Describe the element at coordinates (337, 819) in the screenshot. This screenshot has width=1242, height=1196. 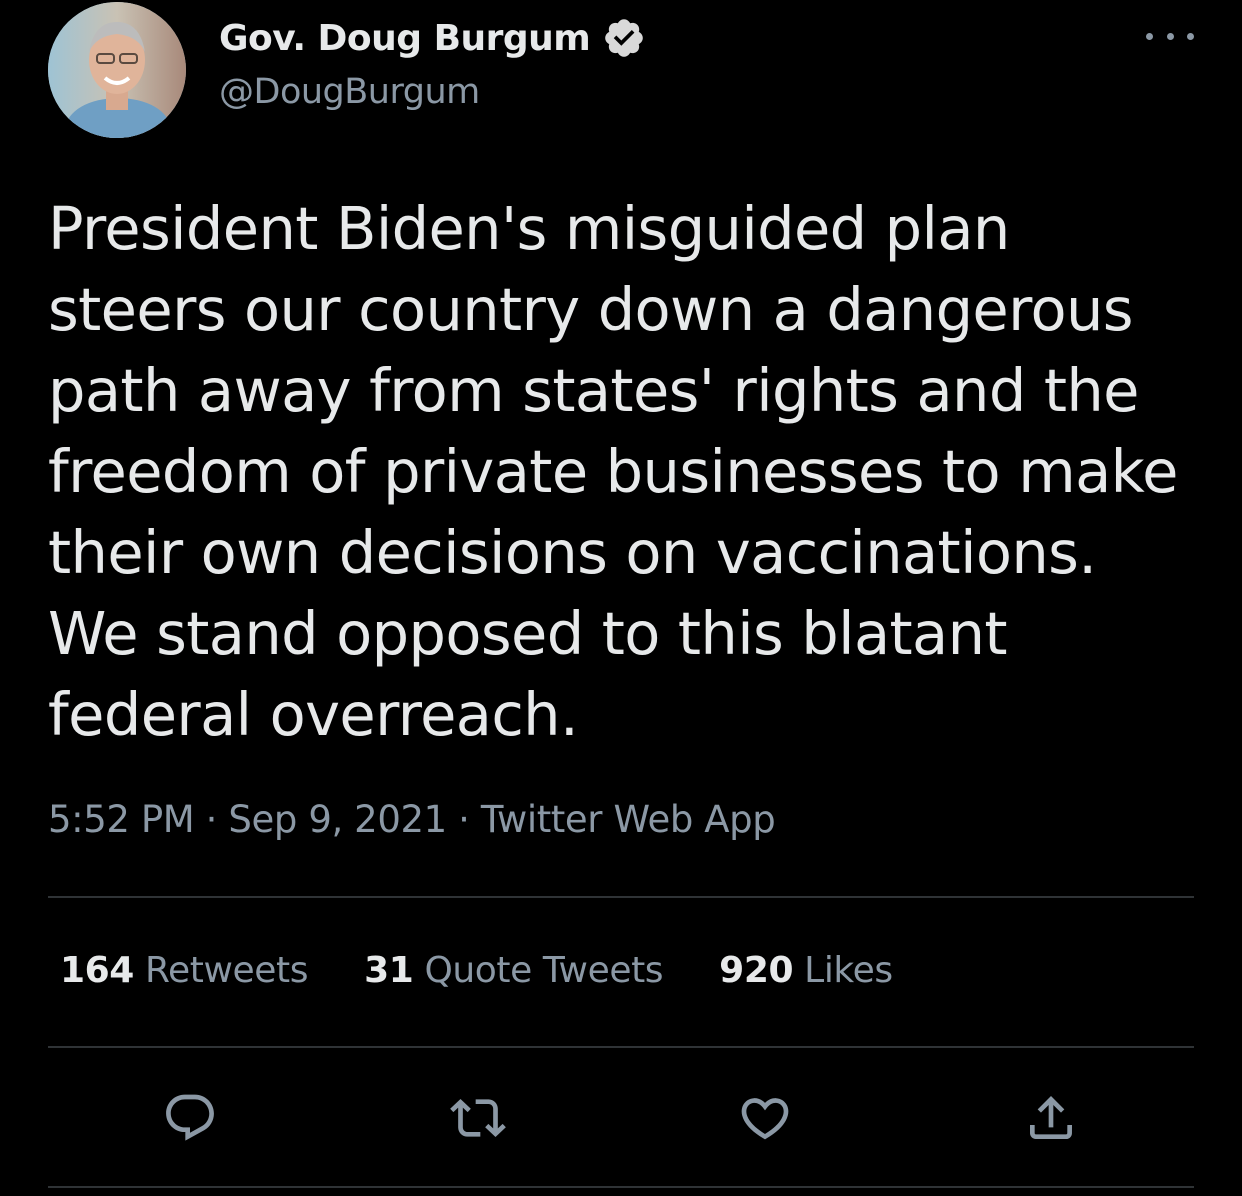
I see `tweet-date: Sep 9, 2021` at that location.